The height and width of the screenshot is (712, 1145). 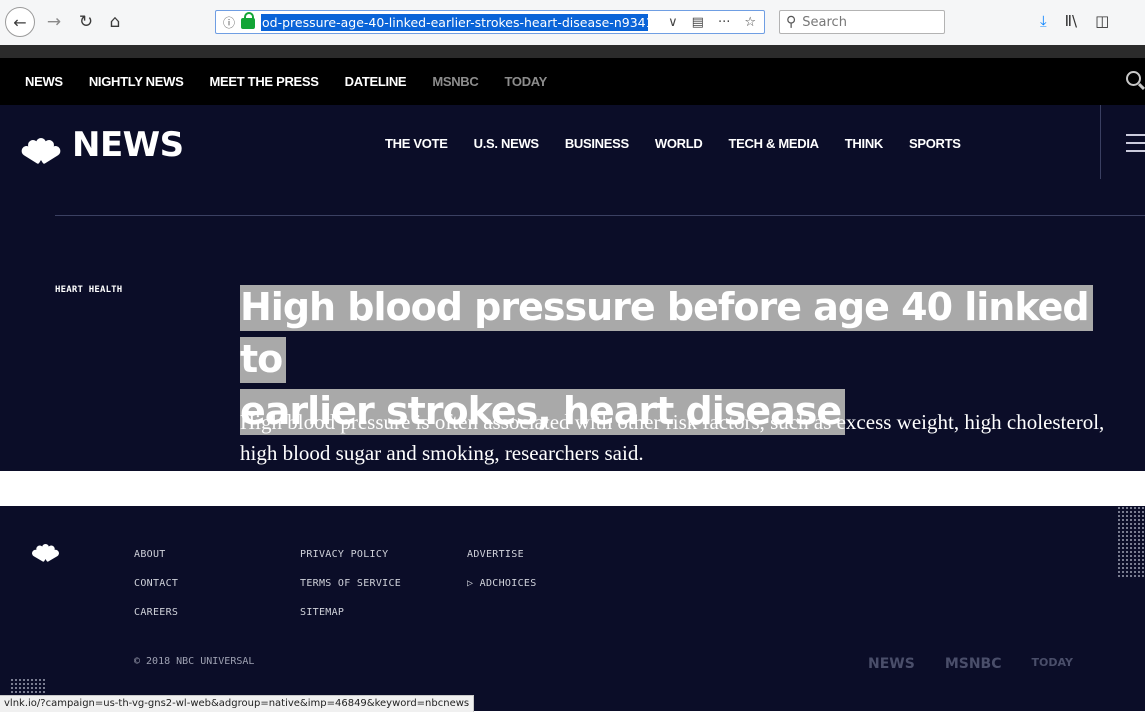 What do you see at coordinates (248, 20) in the screenshot?
I see `lock-icon` at bounding box center [248, 20].